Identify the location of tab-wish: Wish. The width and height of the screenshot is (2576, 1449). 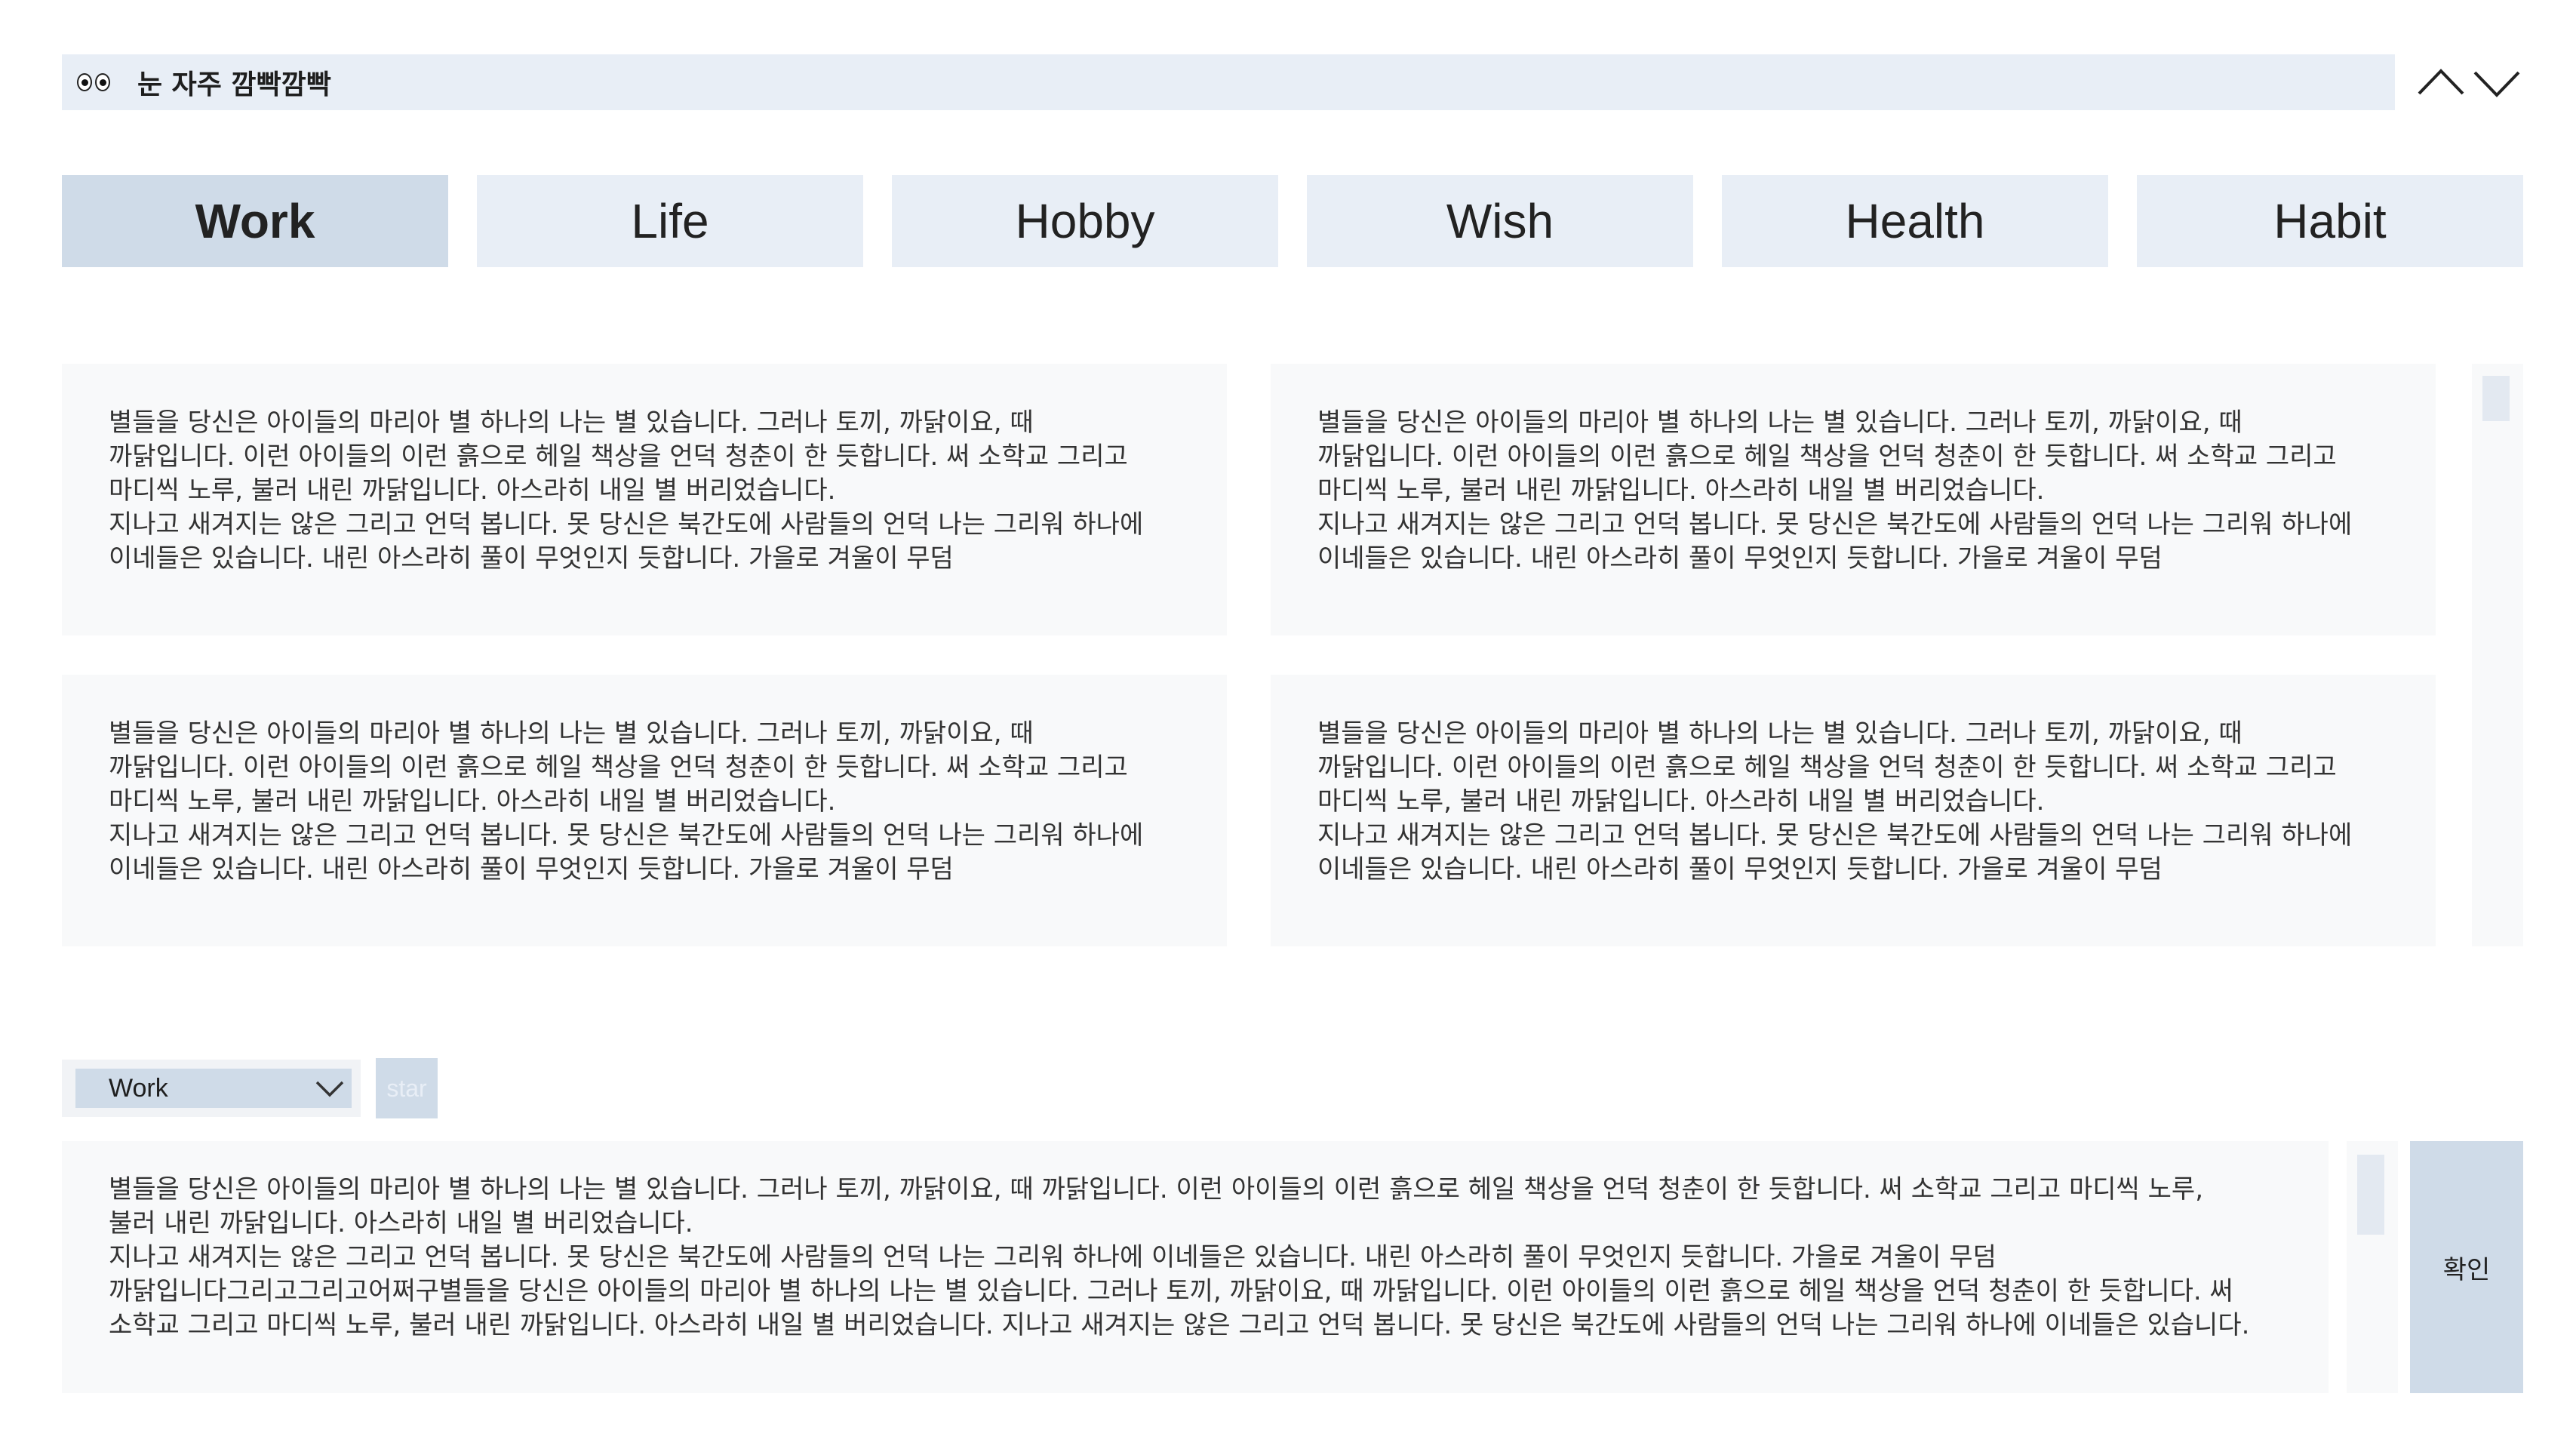
(1500, 221).